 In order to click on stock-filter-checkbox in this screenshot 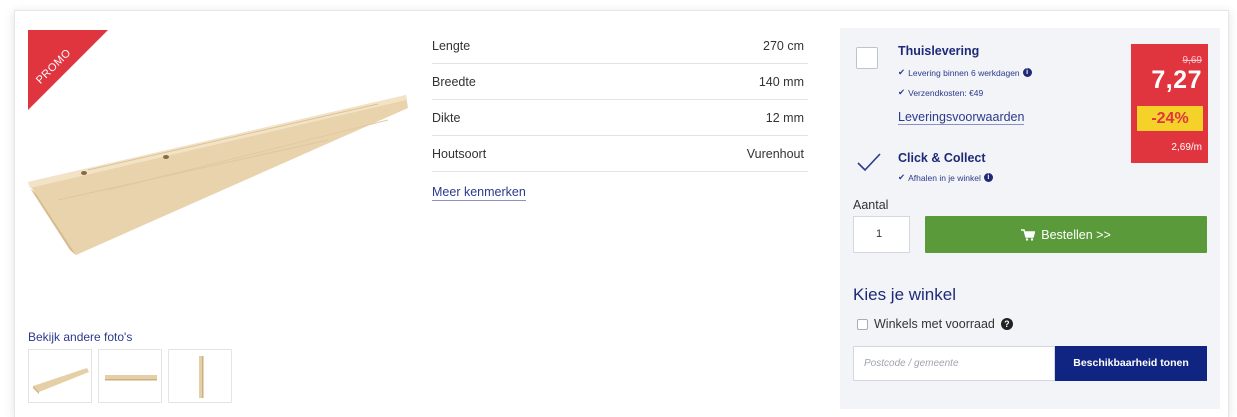, I will do `click(862, 324)`.